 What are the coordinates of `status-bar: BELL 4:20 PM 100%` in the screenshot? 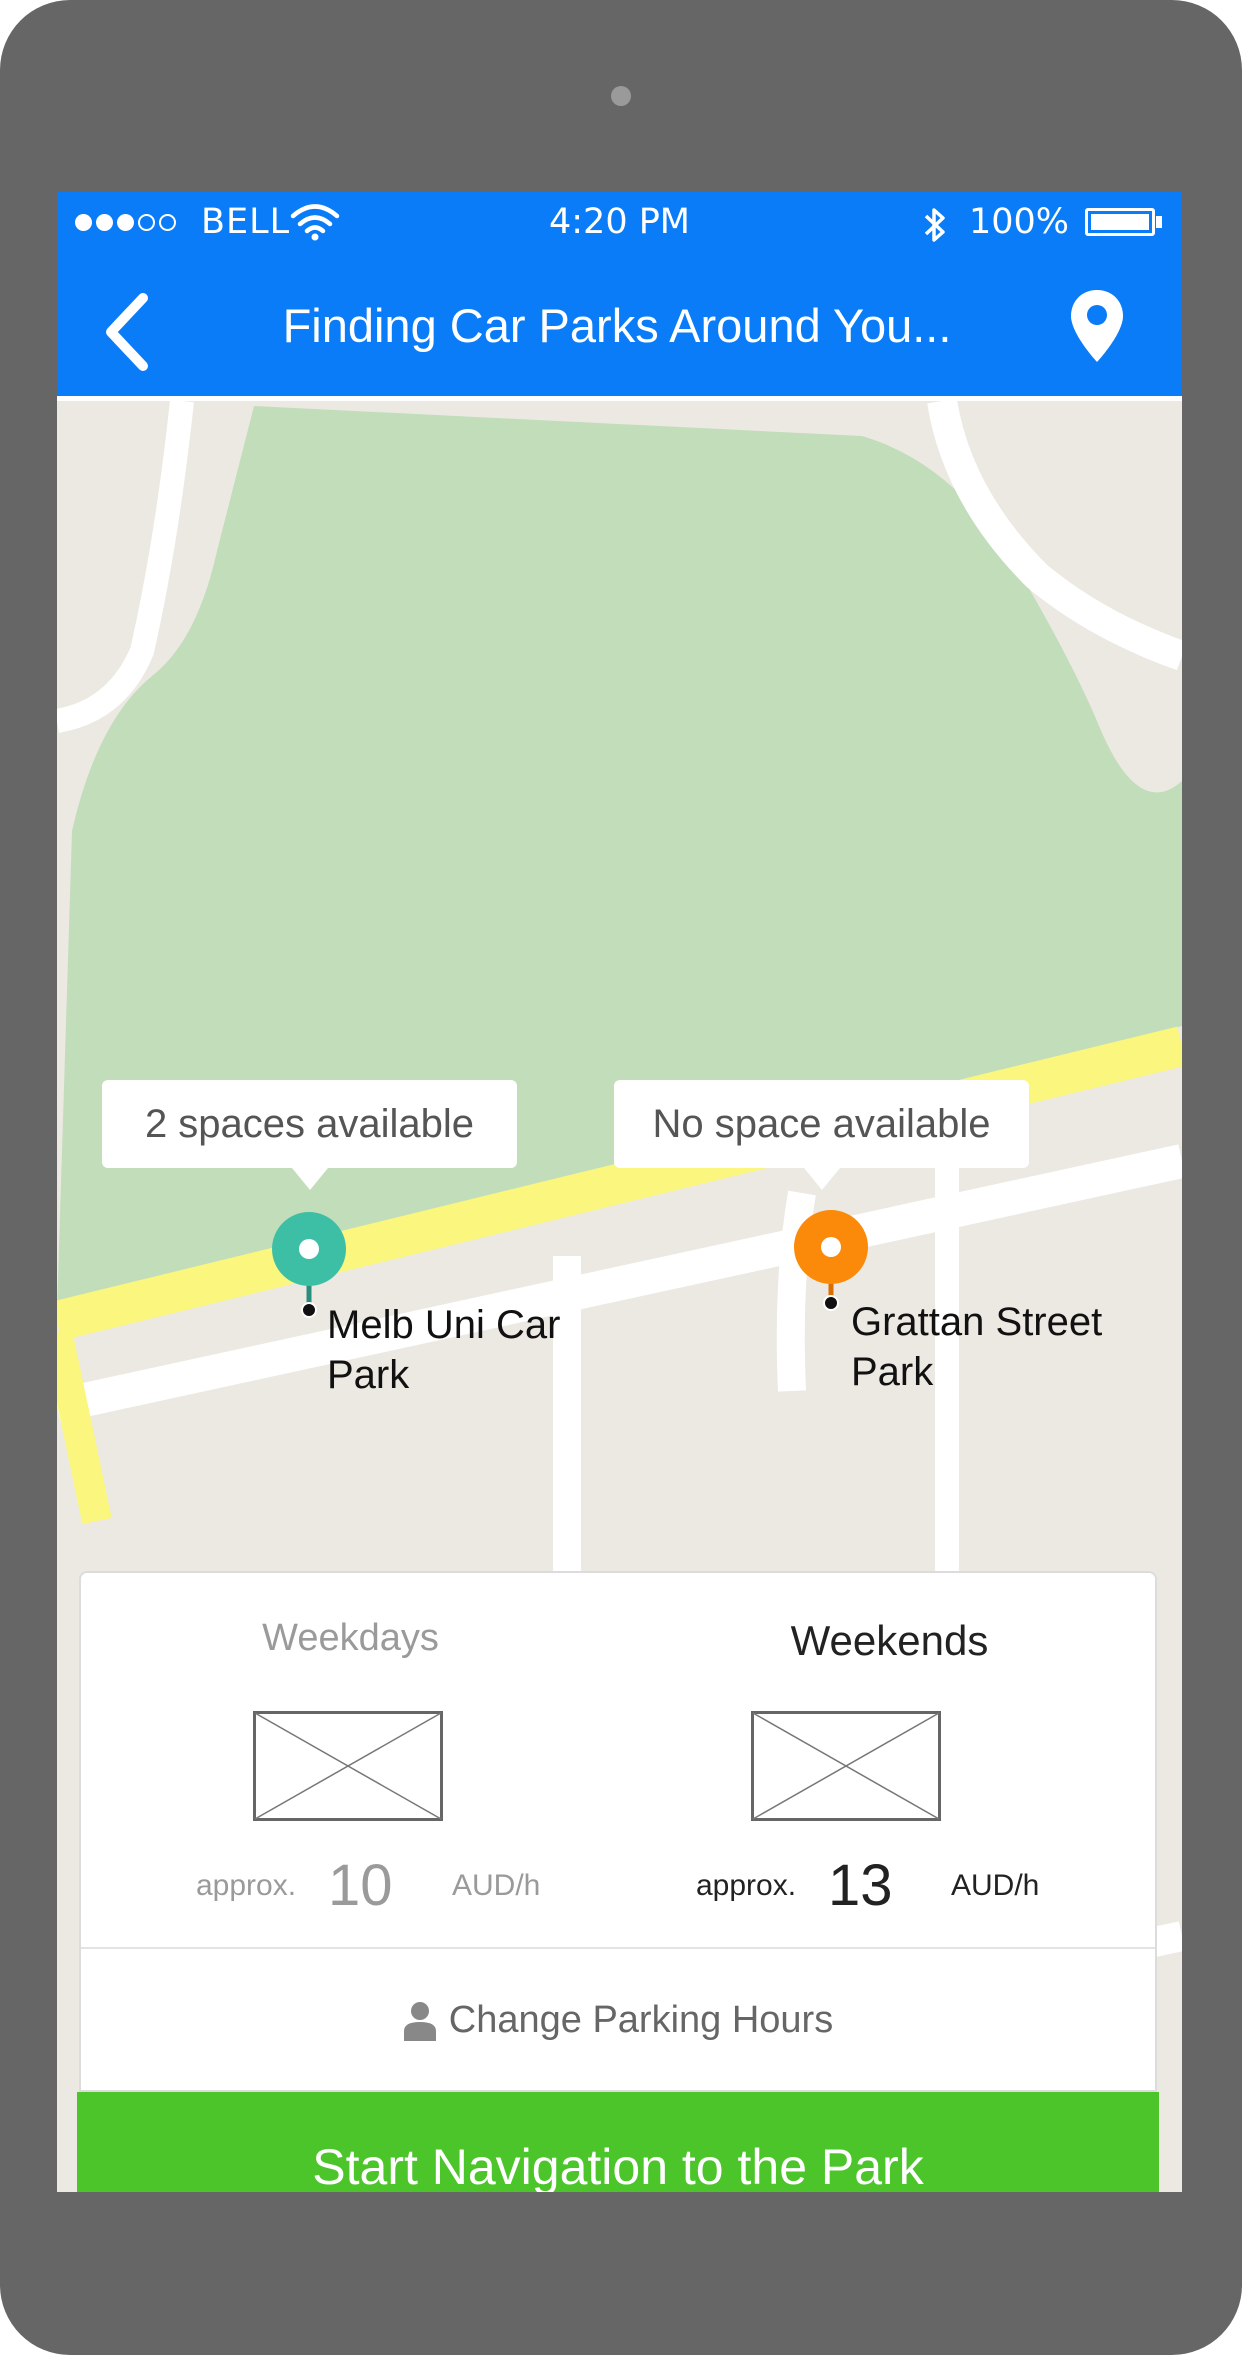 It's located at (619, 223).